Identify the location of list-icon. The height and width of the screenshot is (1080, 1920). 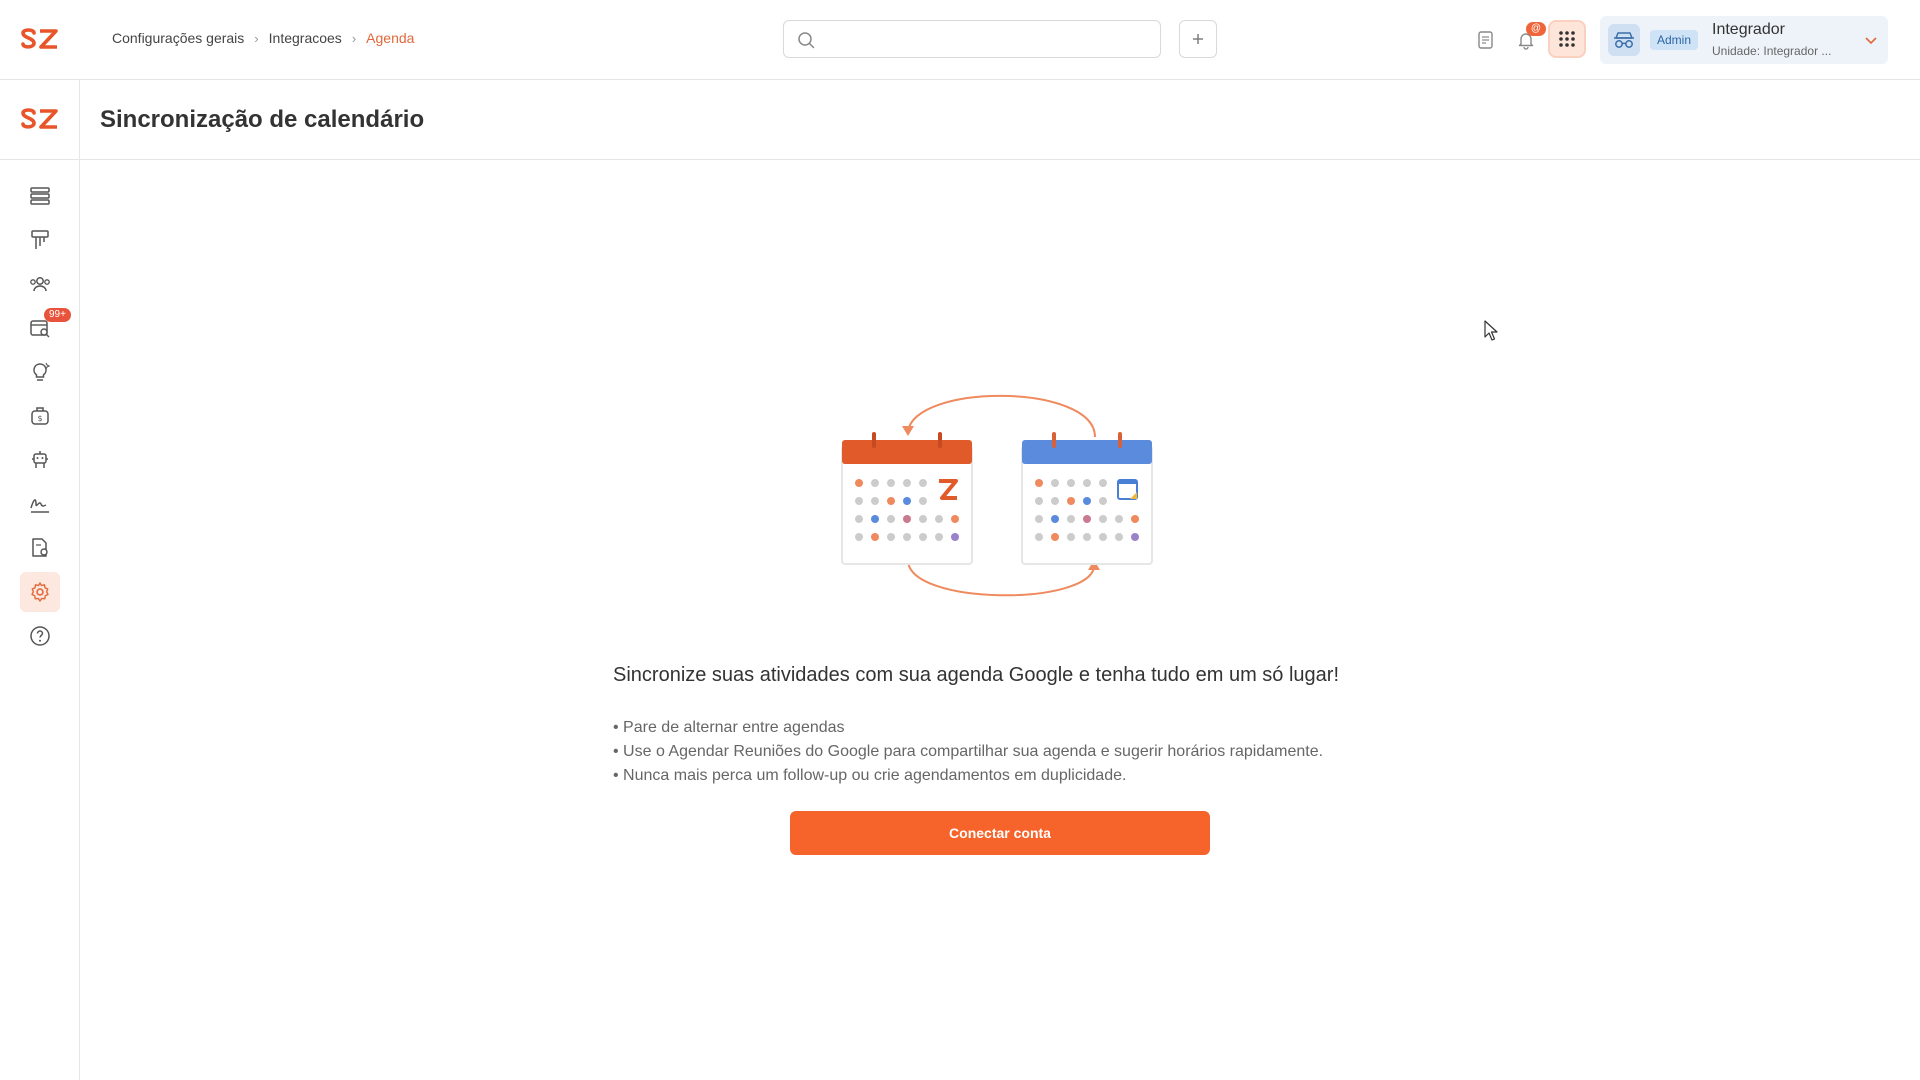
(40, 196).